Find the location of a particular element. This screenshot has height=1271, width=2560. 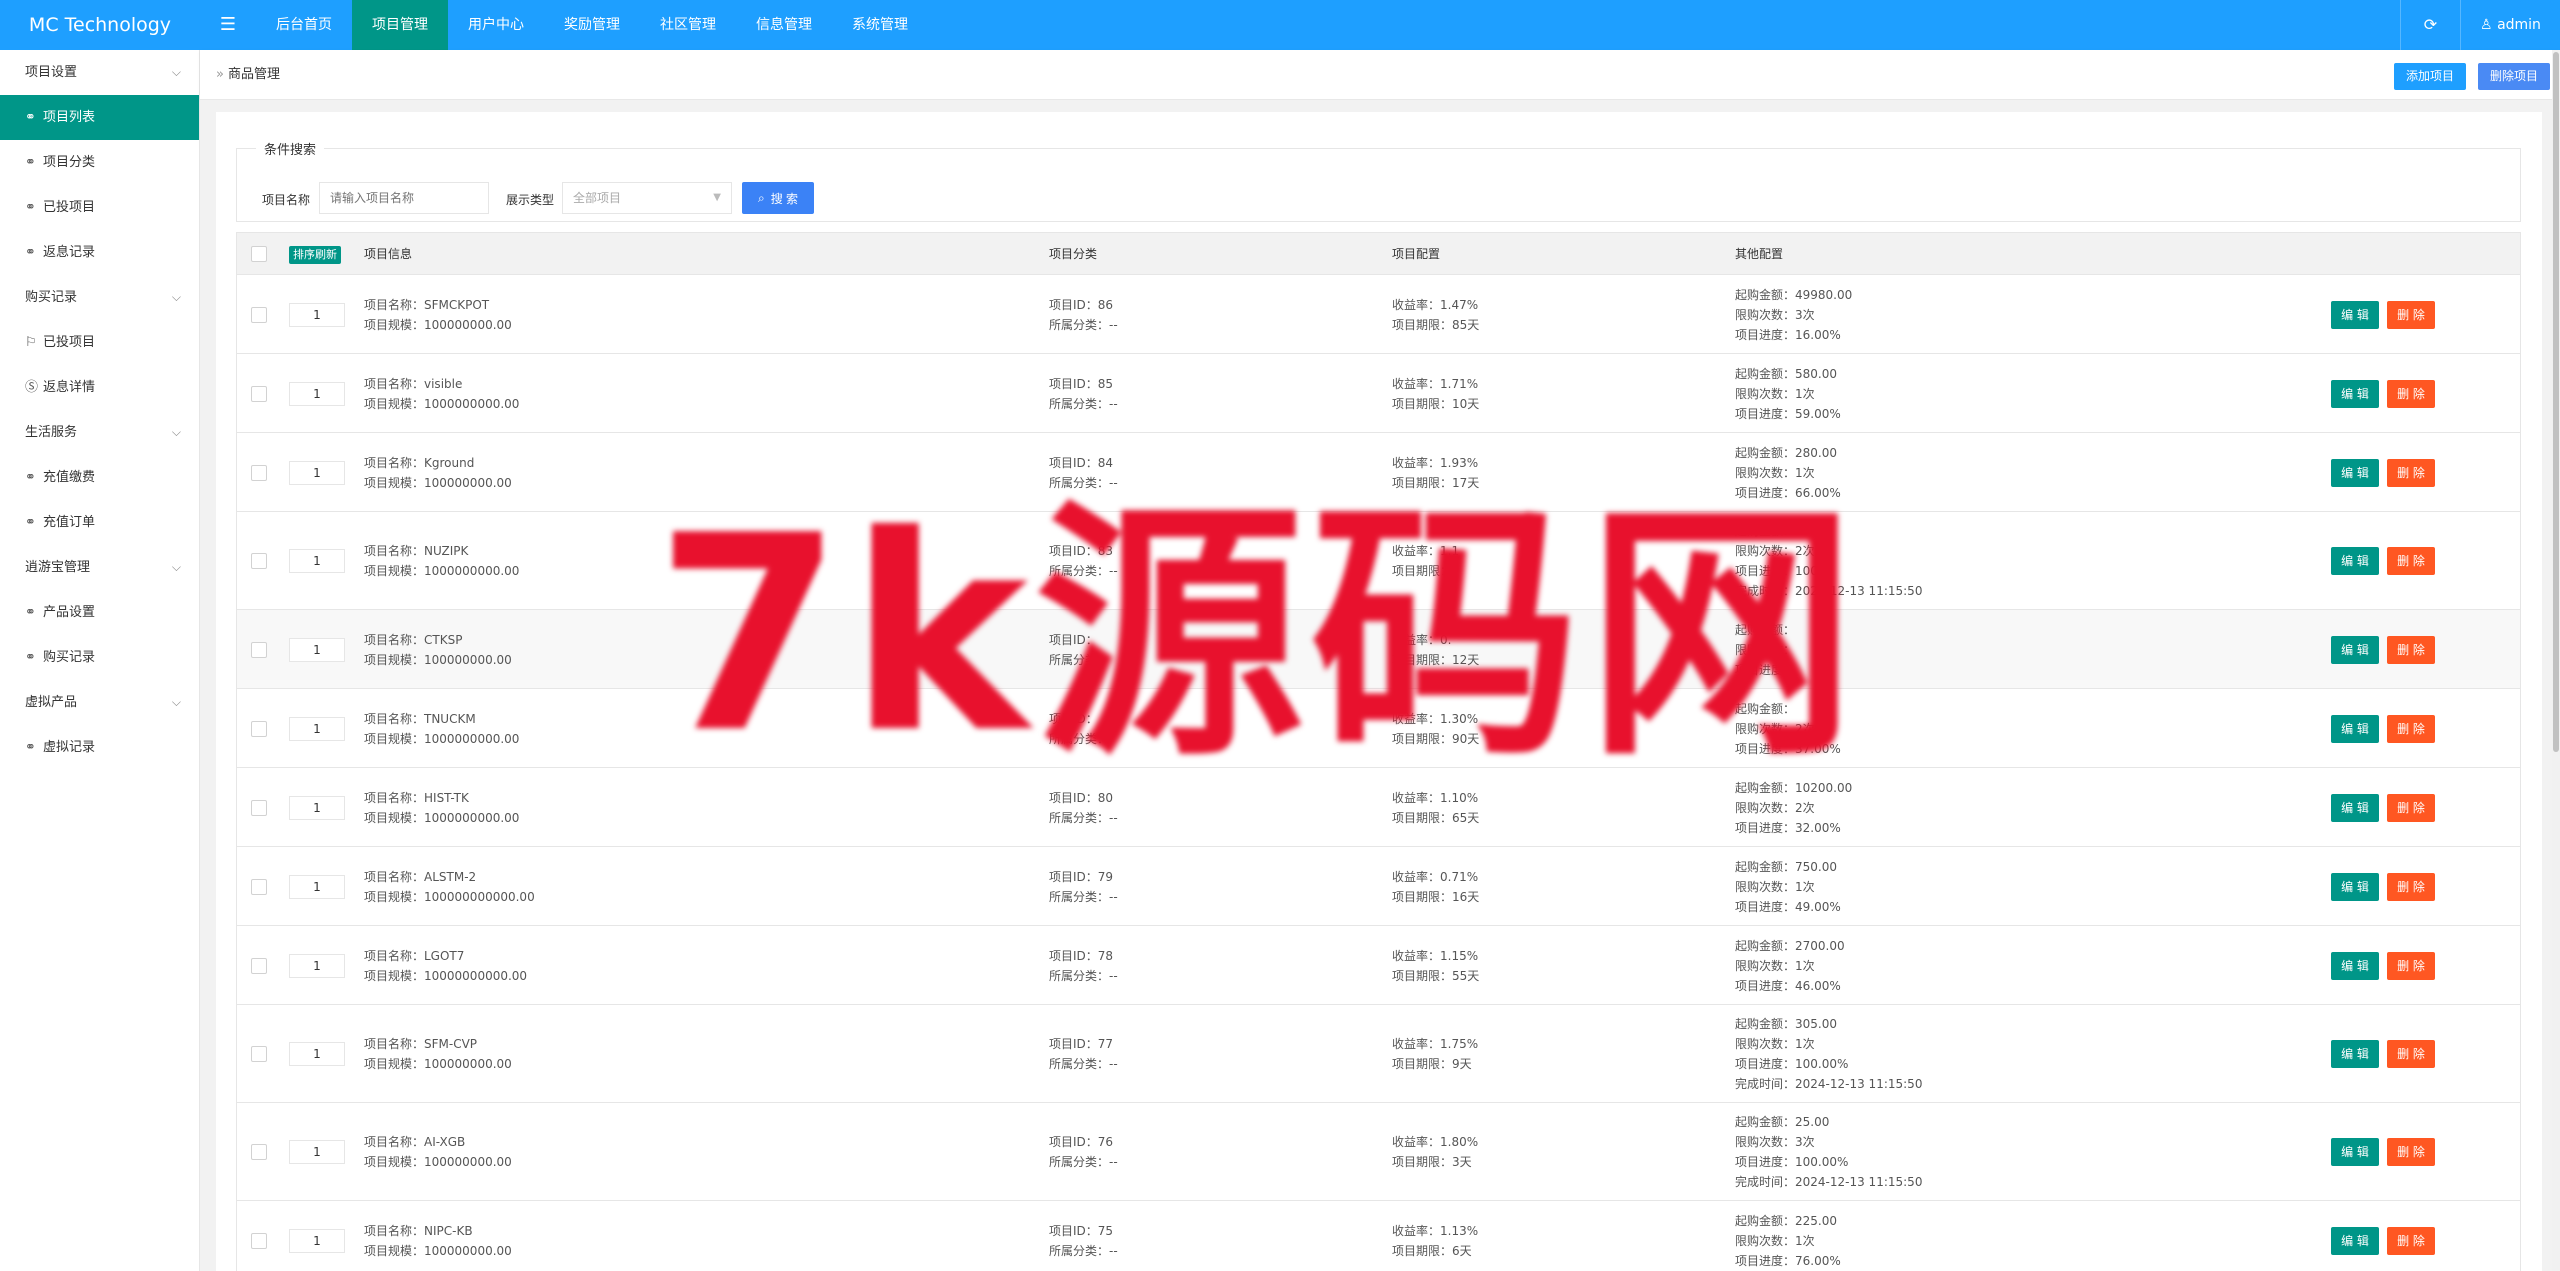

refresh-icon: ⟳ is located at coordinates (2430, 25).